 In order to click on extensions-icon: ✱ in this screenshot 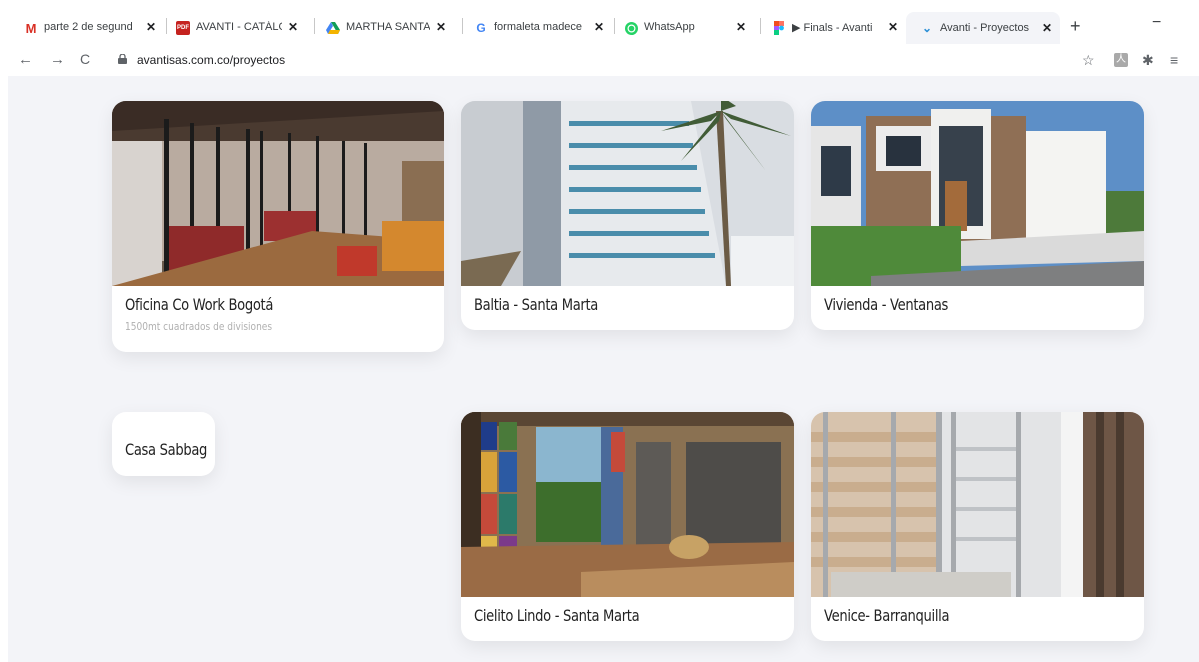, I will do `click(1148, 60)`.